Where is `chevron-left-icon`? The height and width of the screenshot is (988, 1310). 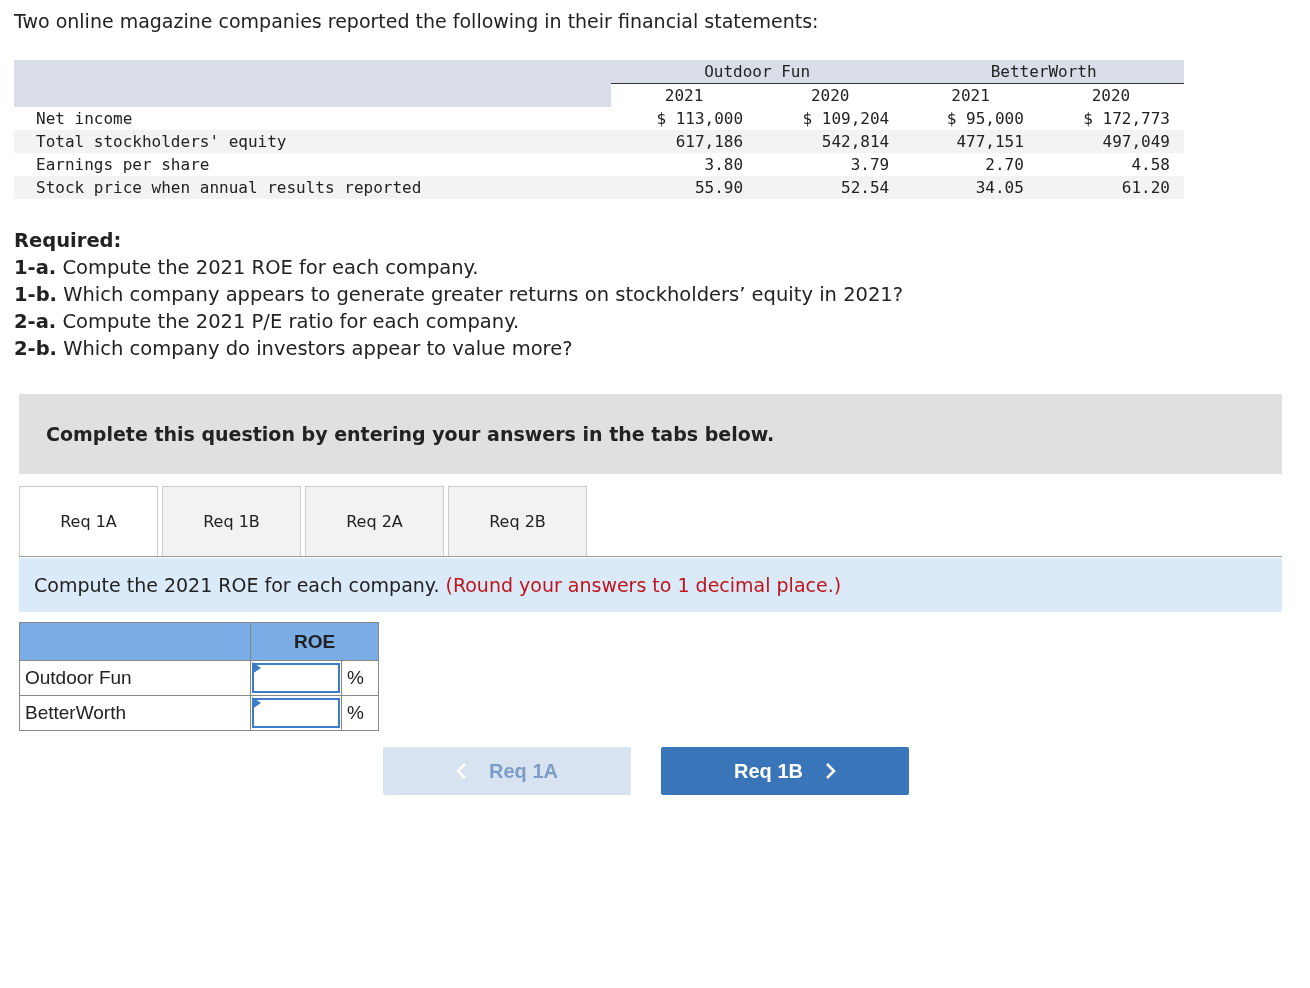
chevron-left-icon is located at coordinates (462, 771).